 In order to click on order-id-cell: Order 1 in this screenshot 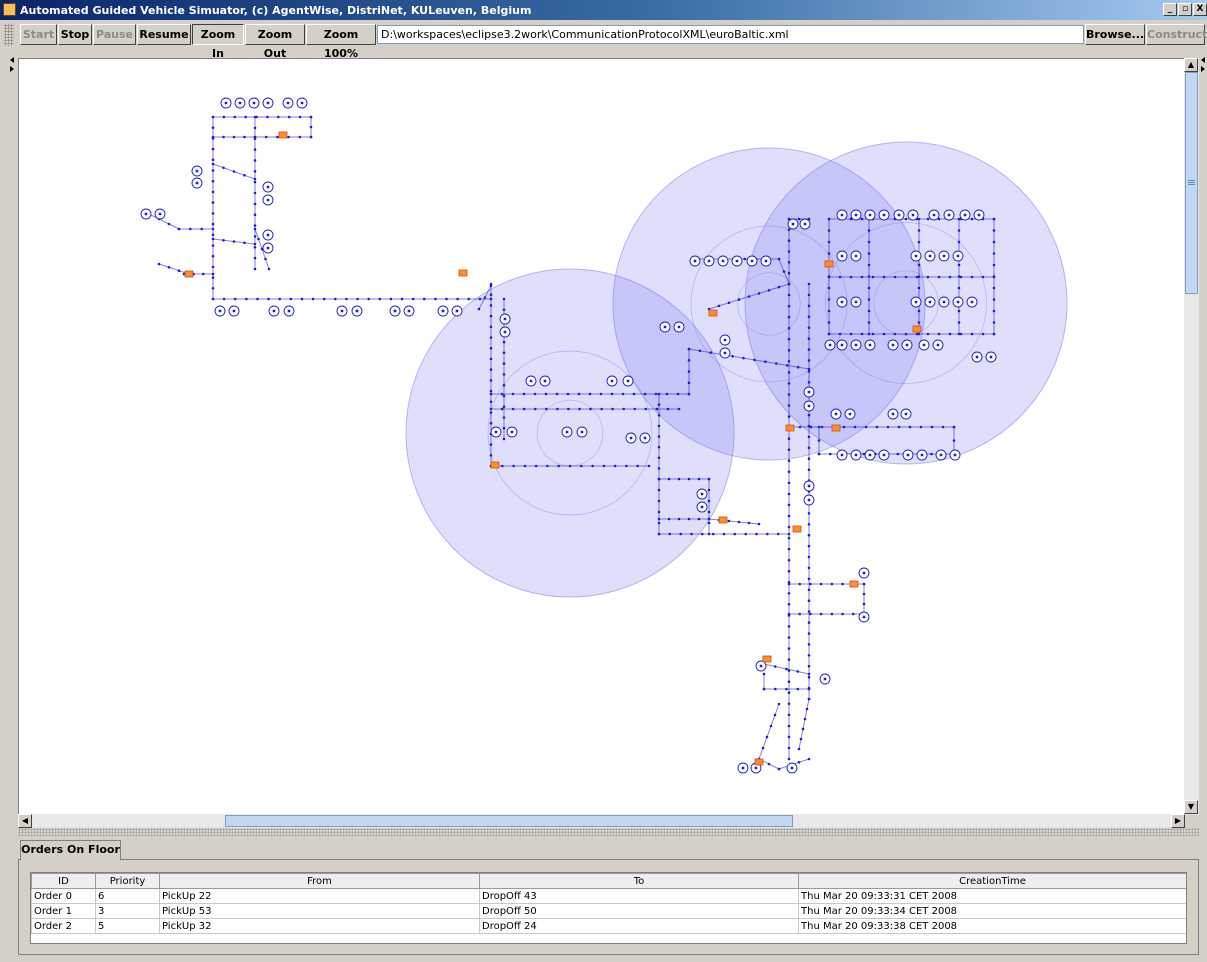, I will do `click(63, 911)`.